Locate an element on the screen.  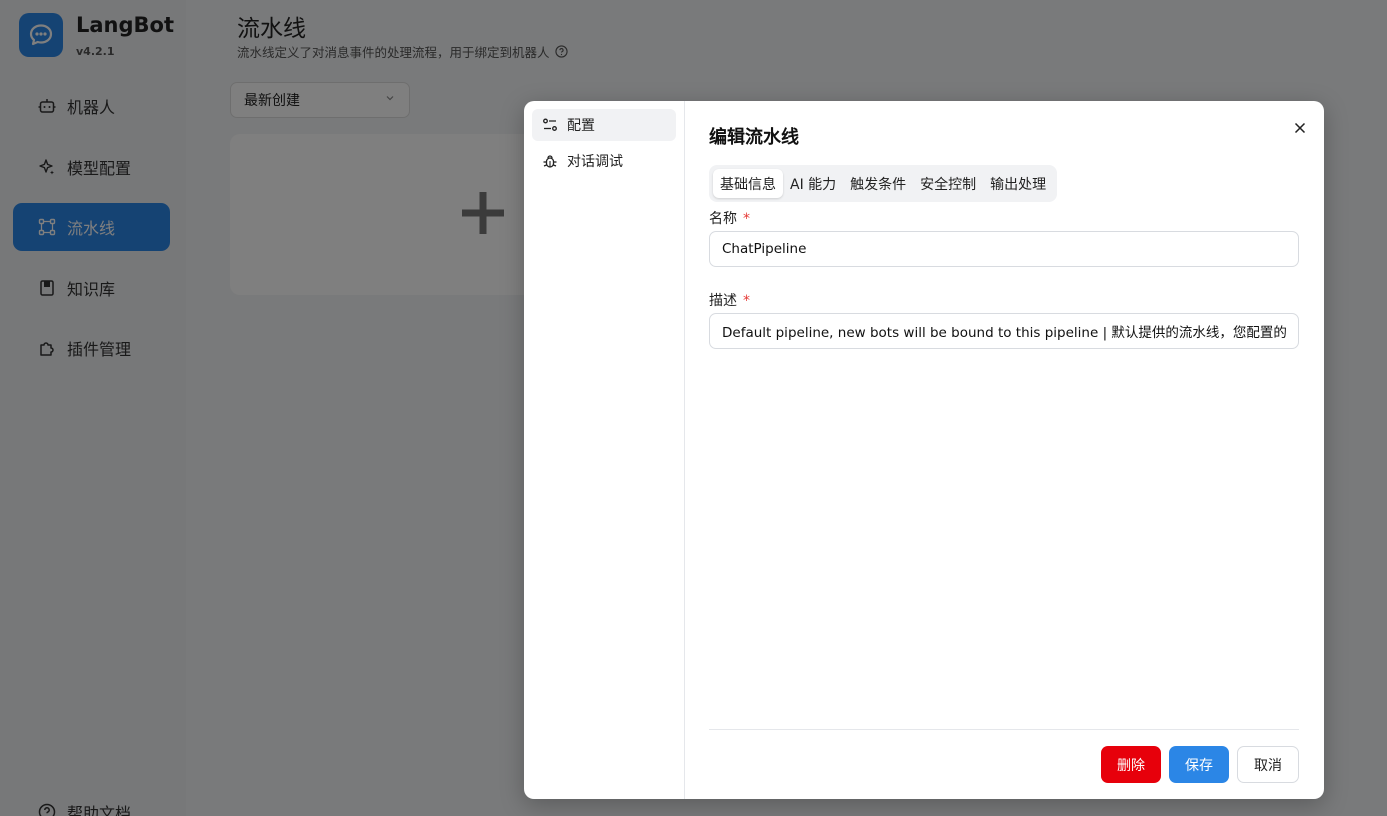
description-field-label: 描述 * is located at coordinates (729, 300).